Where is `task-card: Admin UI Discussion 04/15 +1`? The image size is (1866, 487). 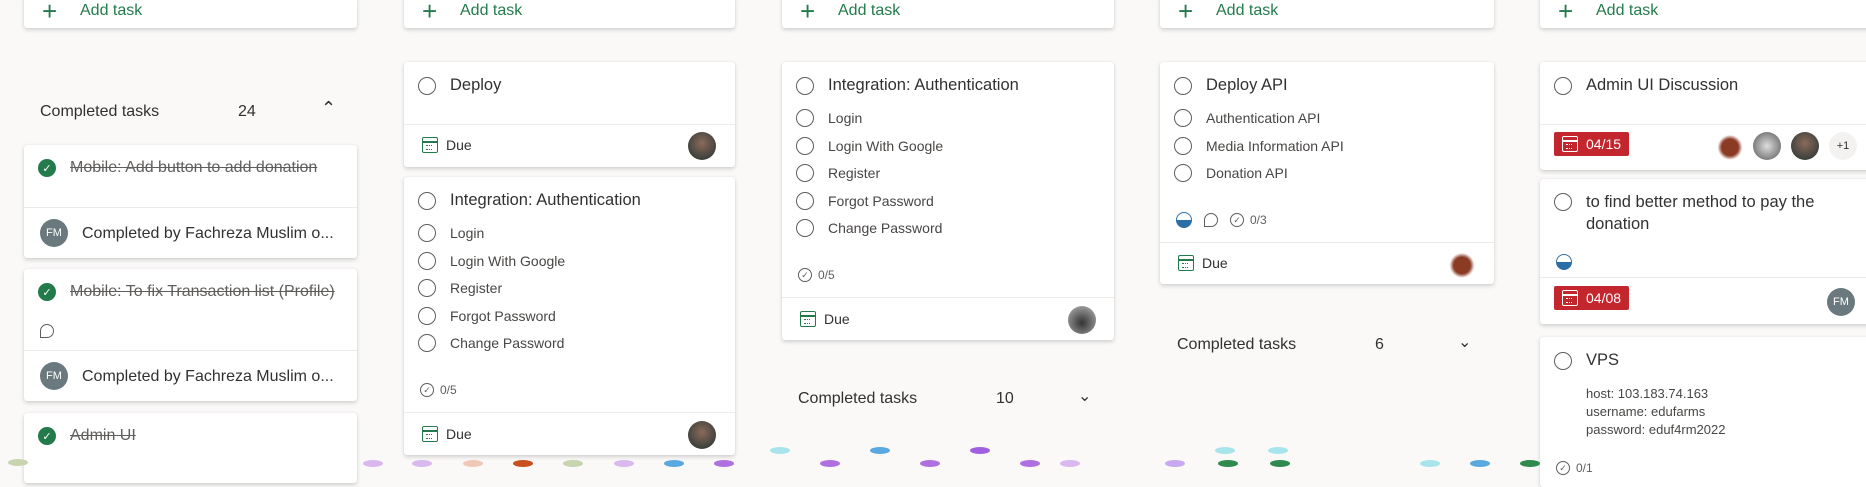
task-card: Admin UI Discussion 04/15 +1 is located at coordinates (1703, 116).